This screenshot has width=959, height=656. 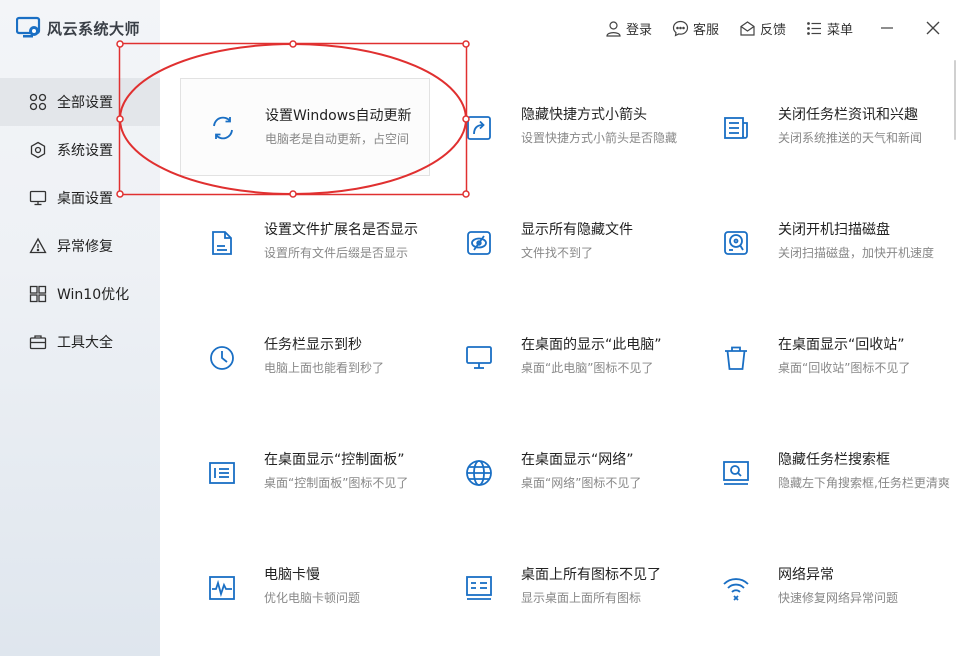 I want to click on sidebar-item-error-repair: 异常修复, so click(x=80, y=246).